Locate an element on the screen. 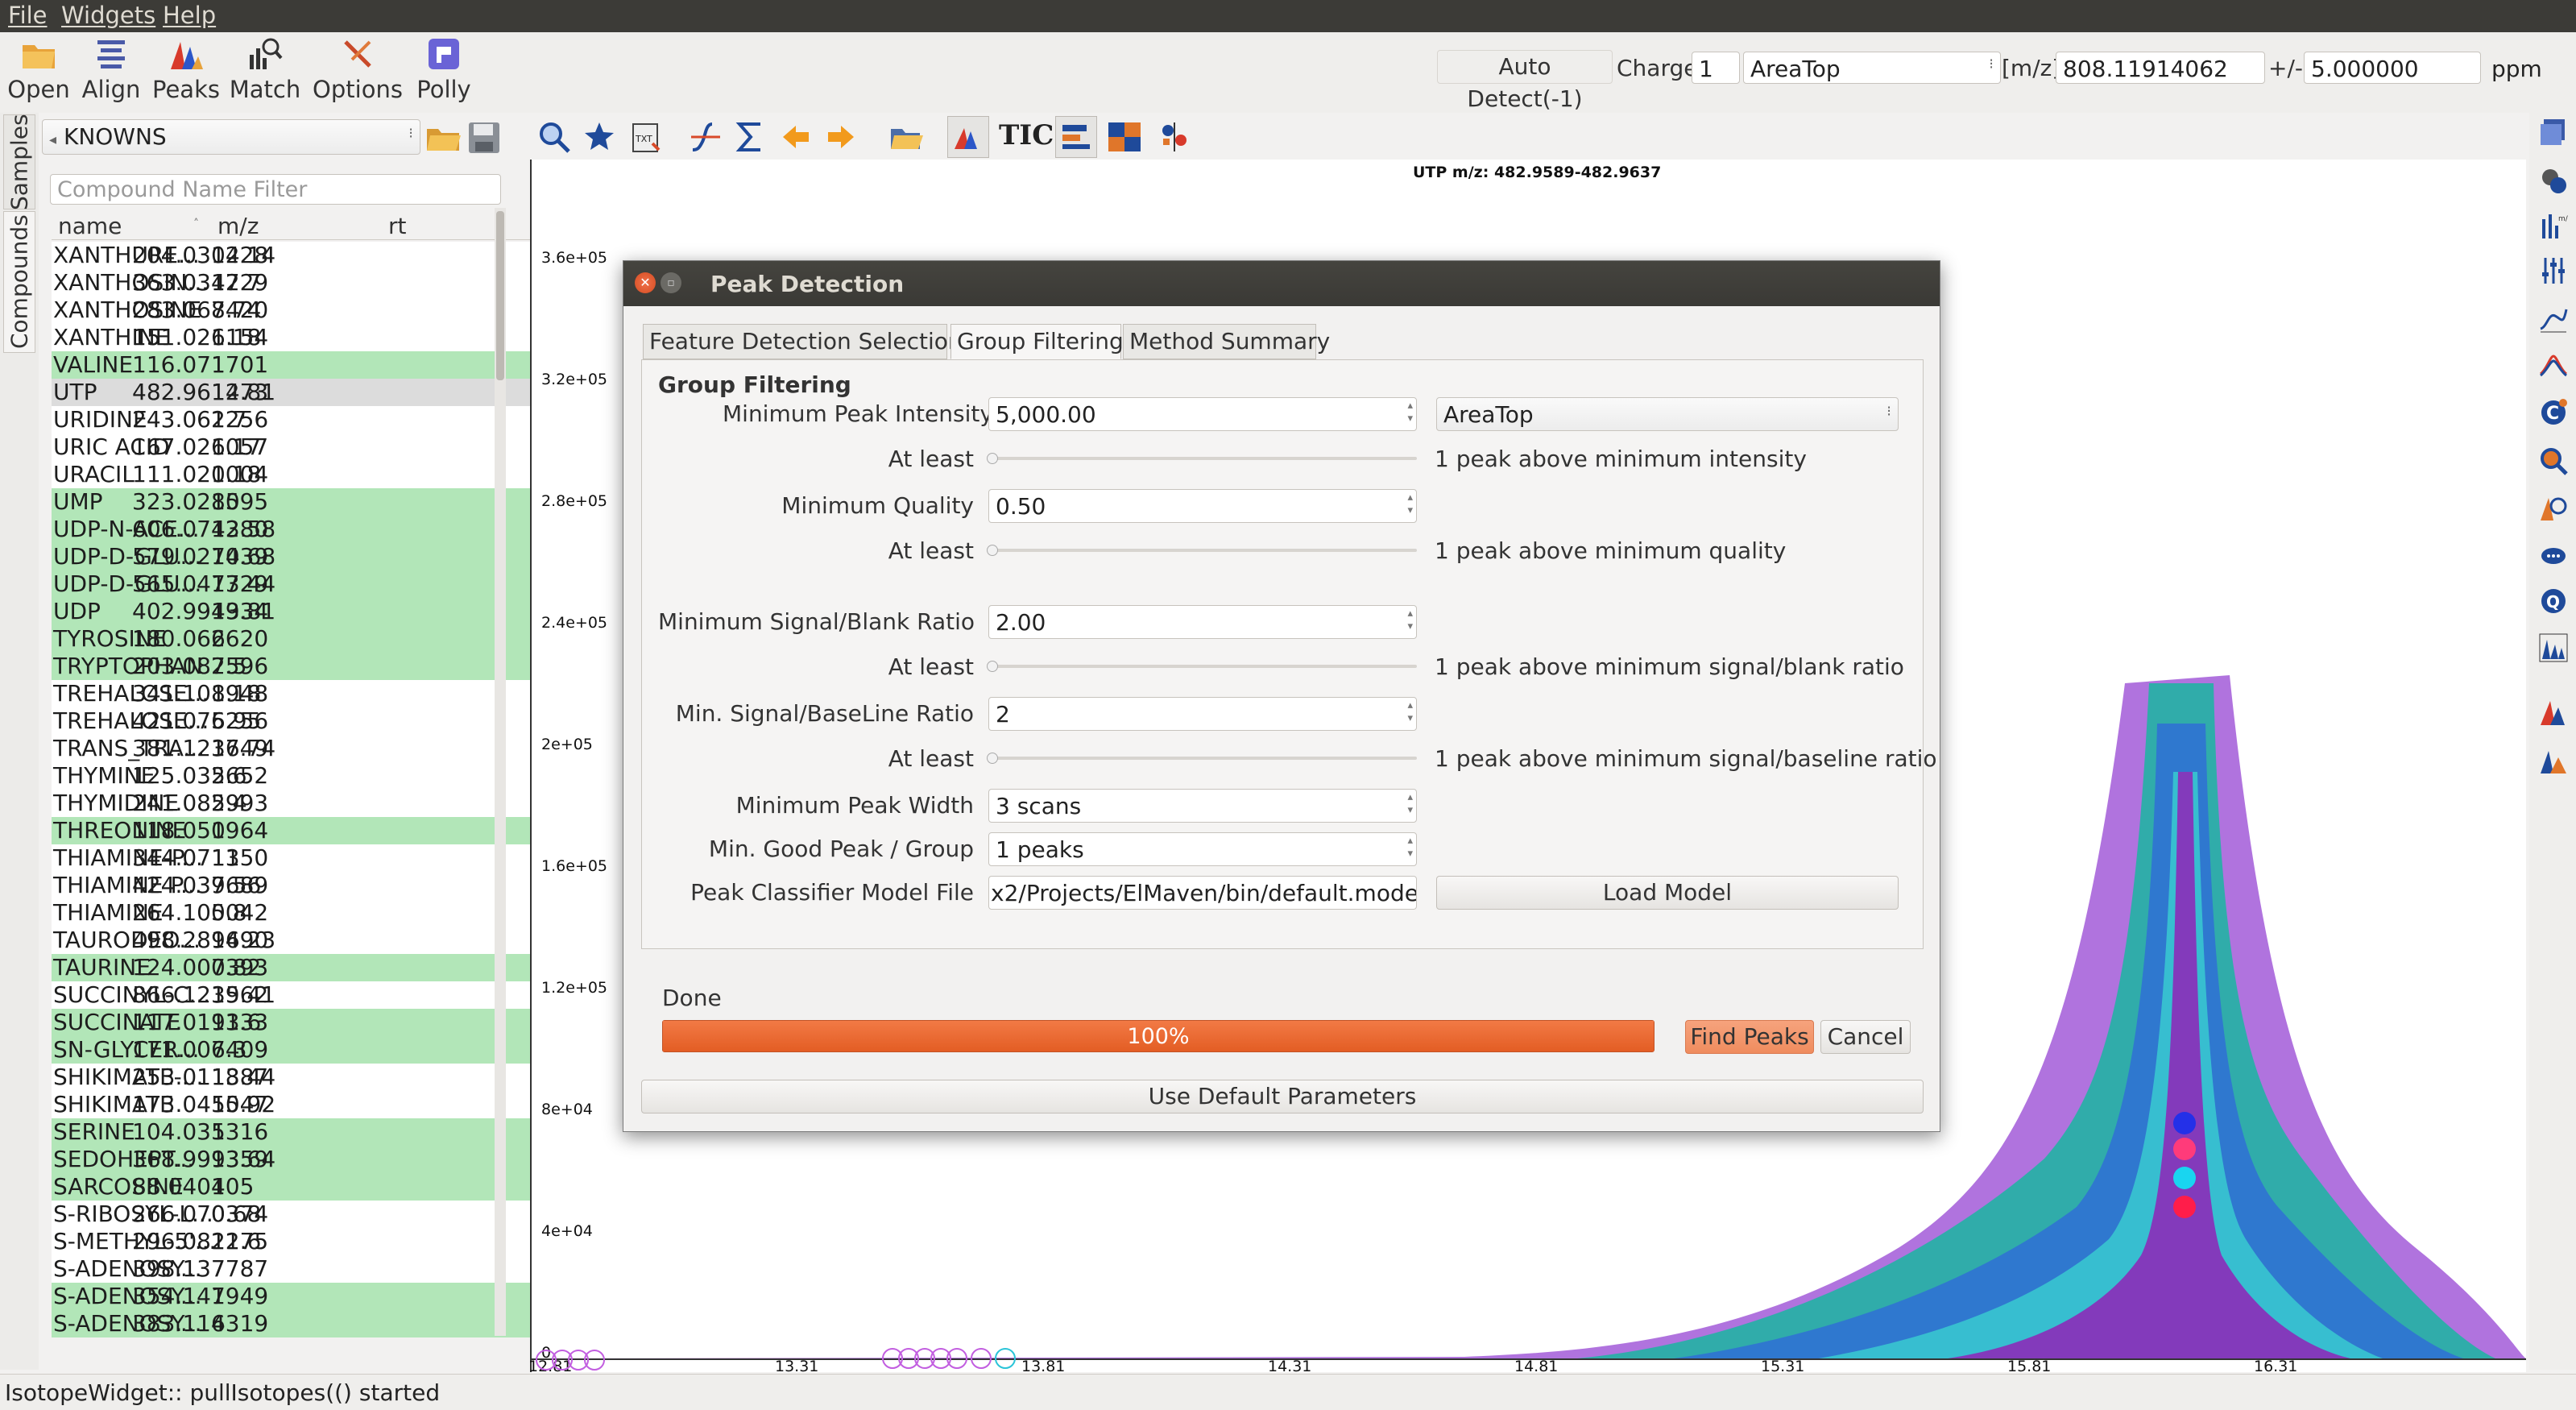  load-model-button: Load Model is located at coordinates (1667, 893).